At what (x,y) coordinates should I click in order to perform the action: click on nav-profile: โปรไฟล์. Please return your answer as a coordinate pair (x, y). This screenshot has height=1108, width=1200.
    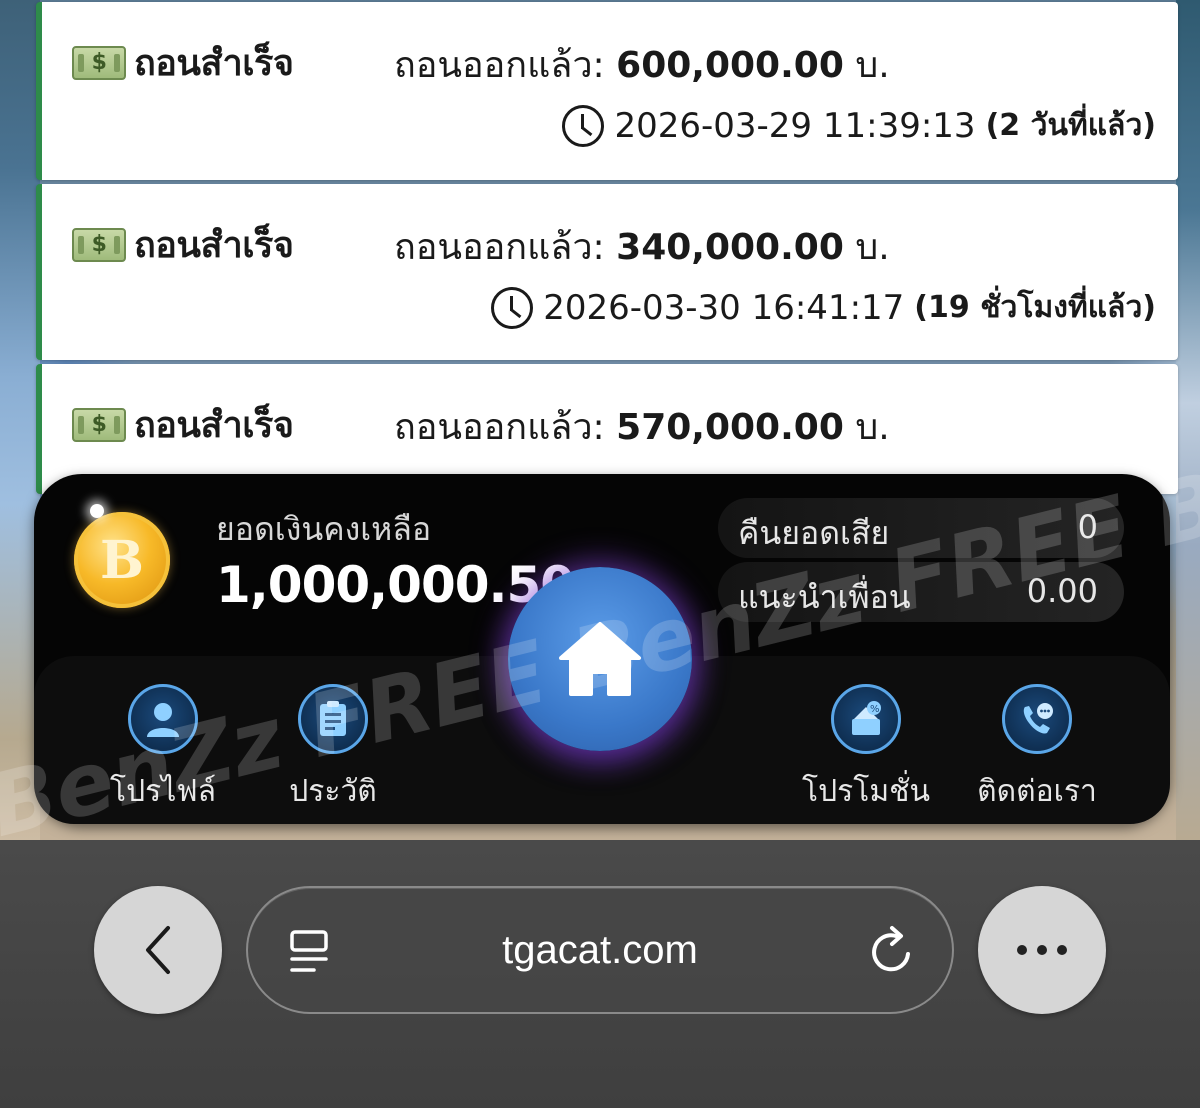
    Looking at the image, I should click on (163, 749).